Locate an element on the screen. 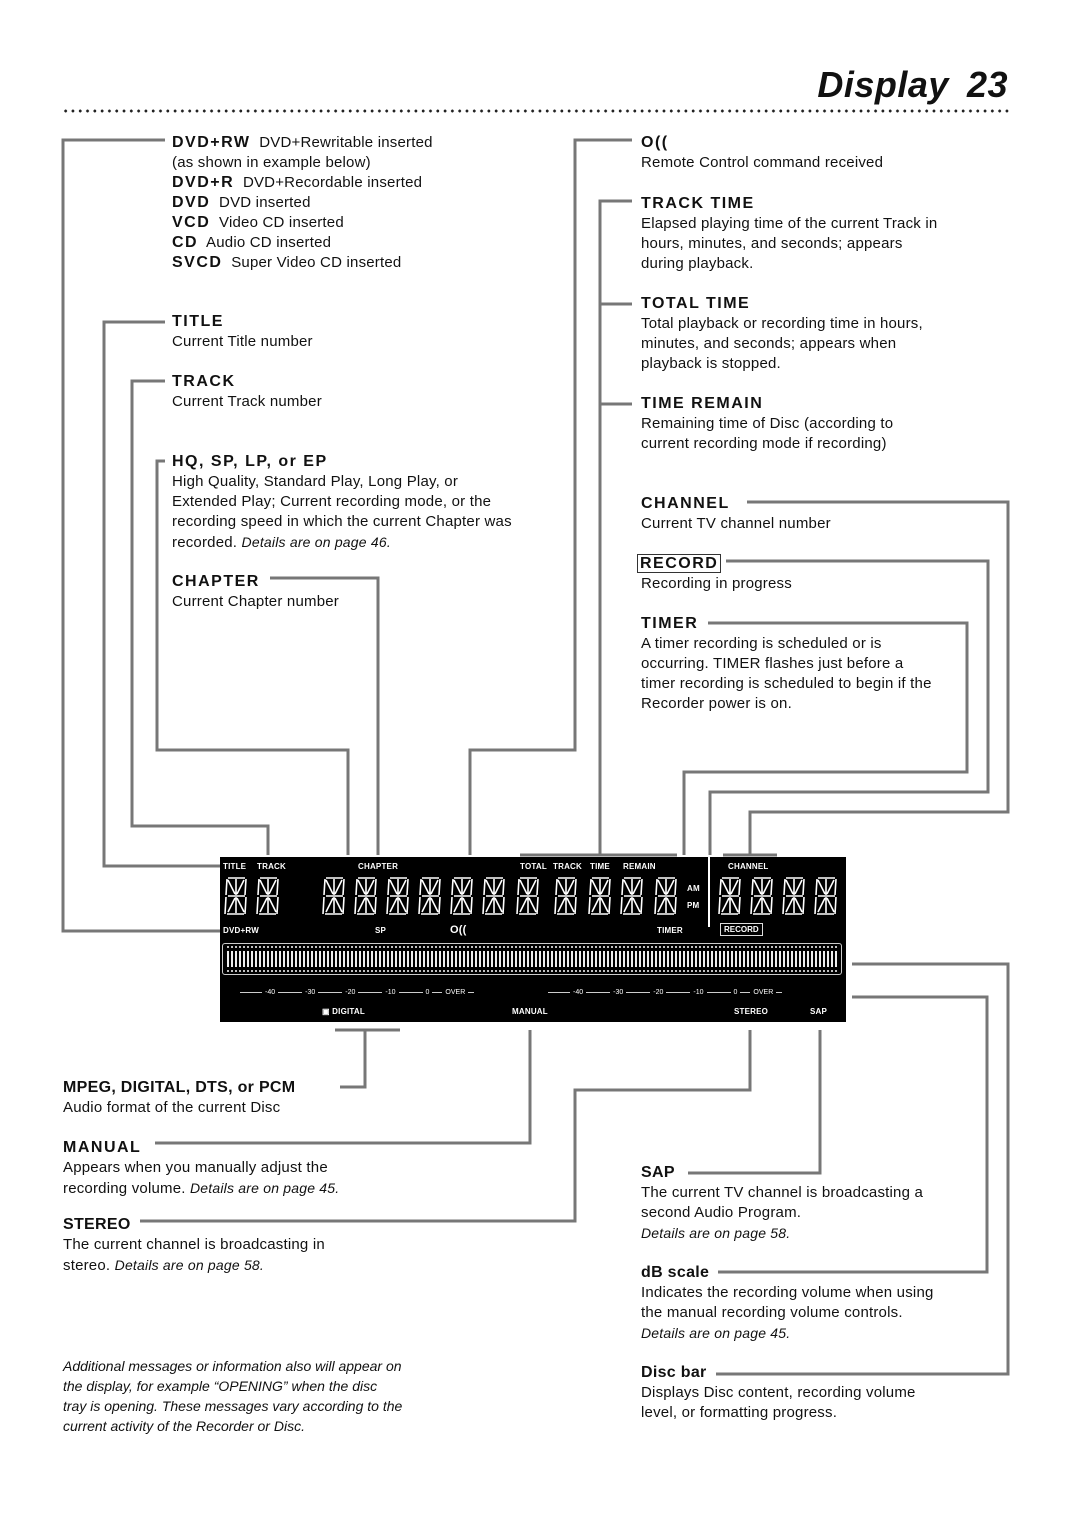 This screenshot has width=1080, height=1528. disc-bar is located at coordinates (532, 959).